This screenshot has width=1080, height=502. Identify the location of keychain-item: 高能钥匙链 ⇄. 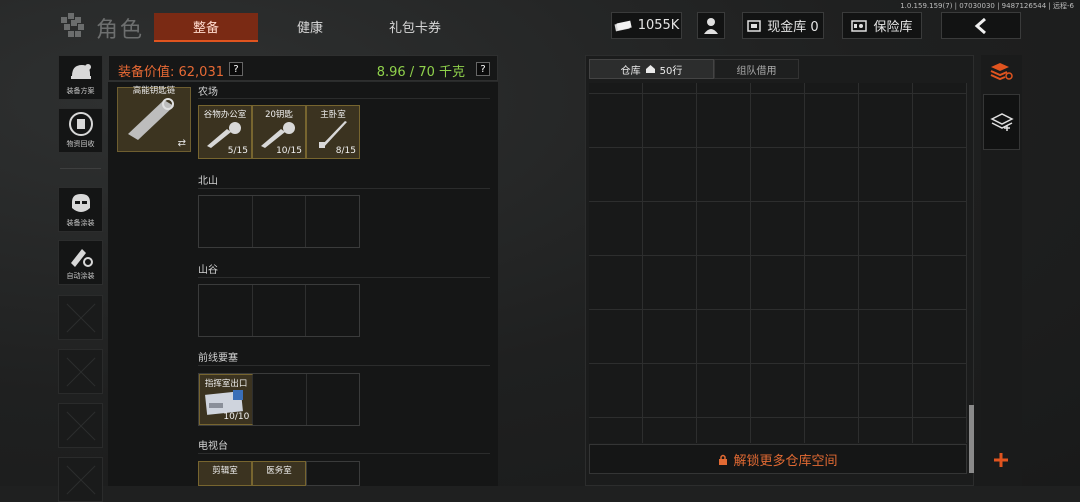
(154, 119).